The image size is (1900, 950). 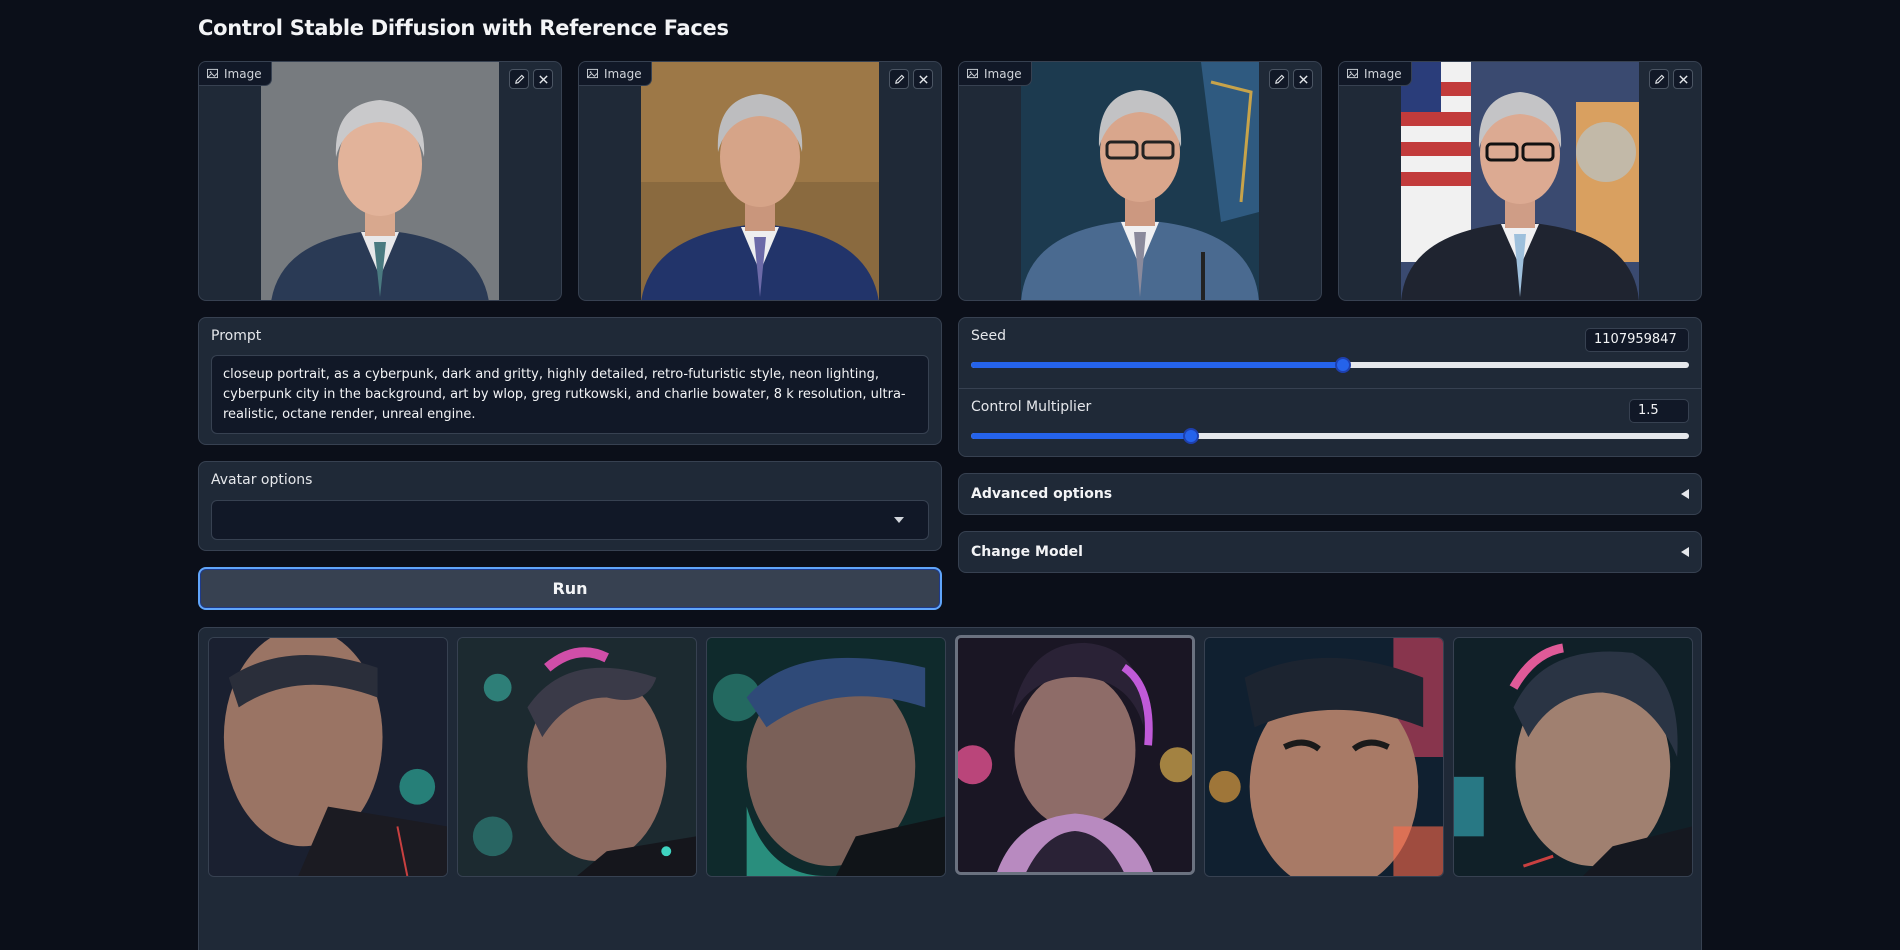 I want to click on seed-slider-track, so click(x=1330, y=365).